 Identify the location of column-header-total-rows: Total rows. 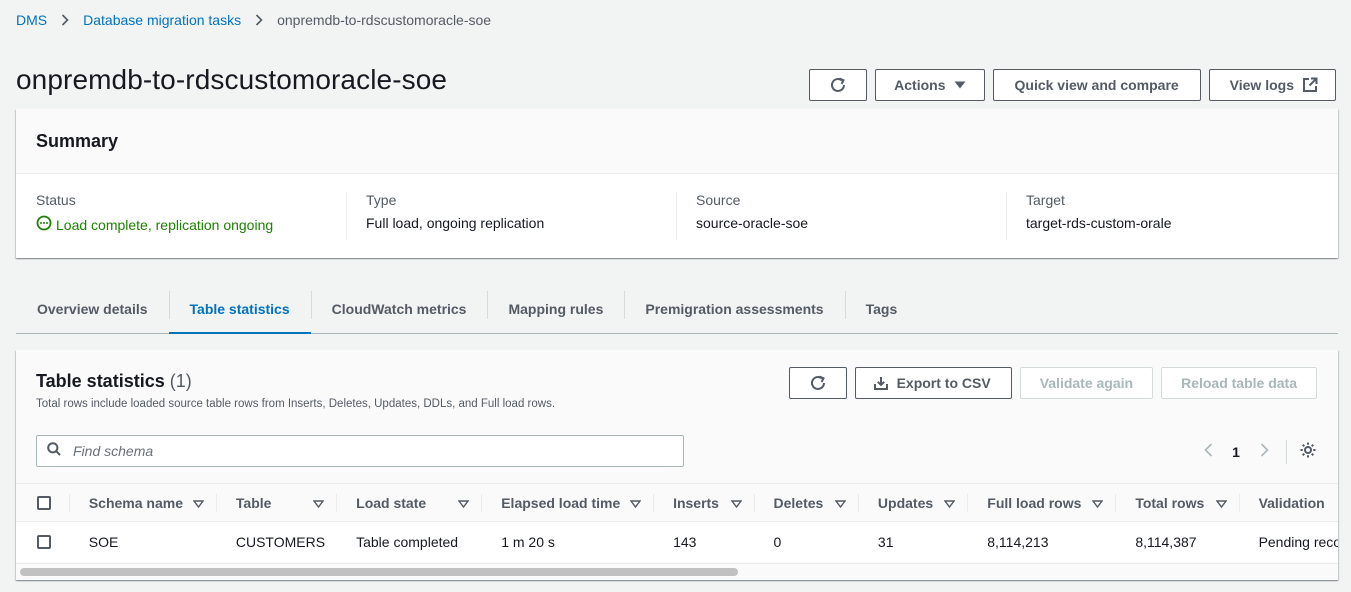
(1176, 502).